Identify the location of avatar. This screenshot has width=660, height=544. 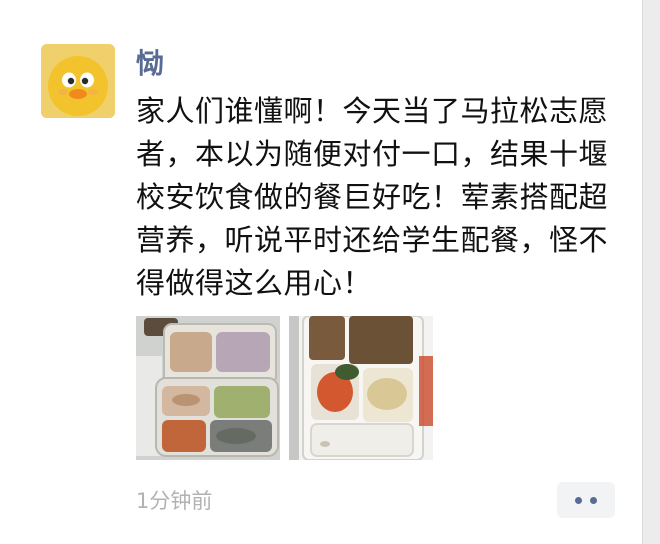
(78, 81).